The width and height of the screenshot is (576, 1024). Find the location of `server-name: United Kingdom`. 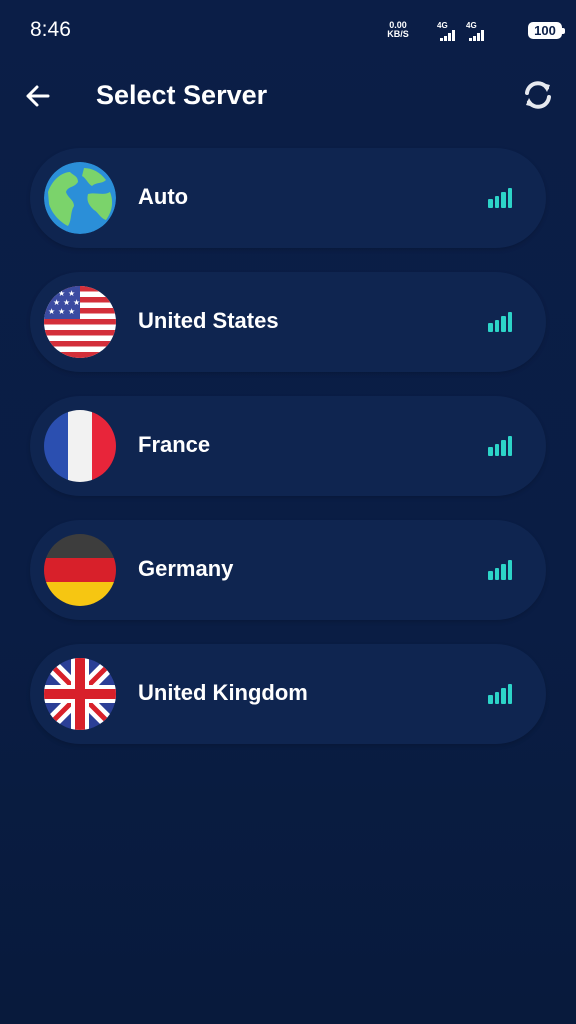

server-name: United Kingdom is located at coordinates (223, 692).